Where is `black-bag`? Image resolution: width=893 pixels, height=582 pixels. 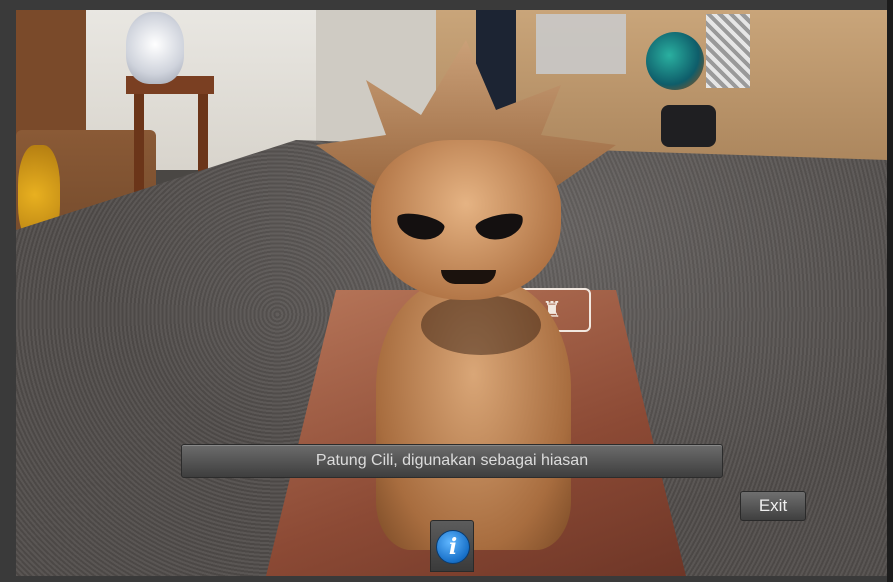
black-bag is located at coordinates (688, 126).